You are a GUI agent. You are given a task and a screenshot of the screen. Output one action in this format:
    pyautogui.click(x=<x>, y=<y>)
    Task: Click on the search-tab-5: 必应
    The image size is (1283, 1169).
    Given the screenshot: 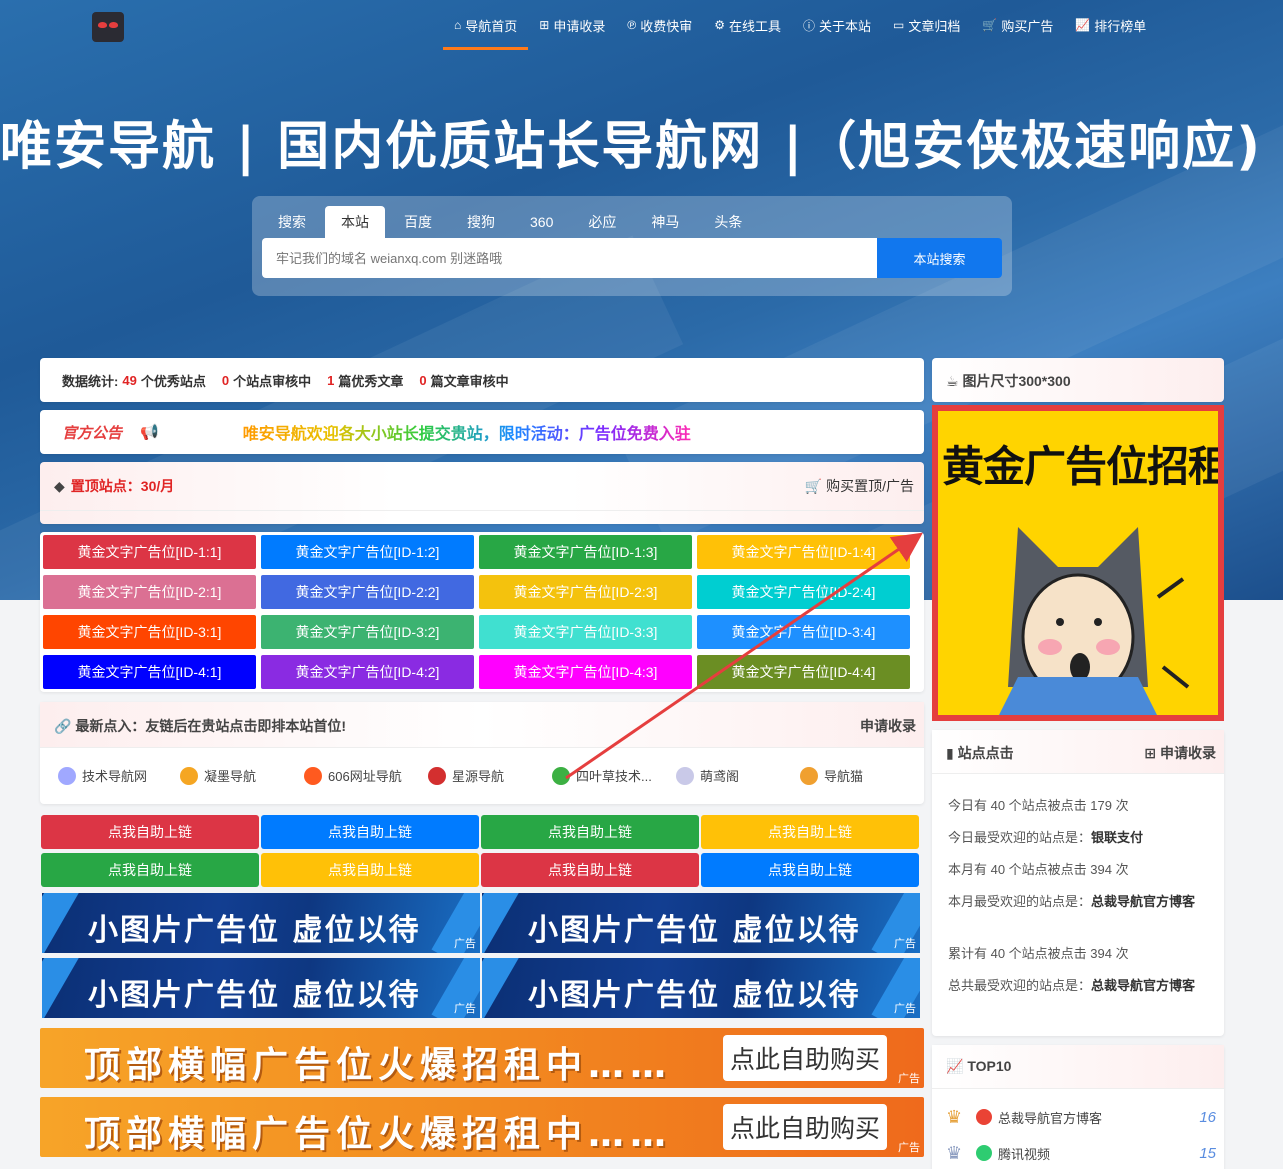 What is the action you would take?
    pyautogui.click(x=602, y=222)
    